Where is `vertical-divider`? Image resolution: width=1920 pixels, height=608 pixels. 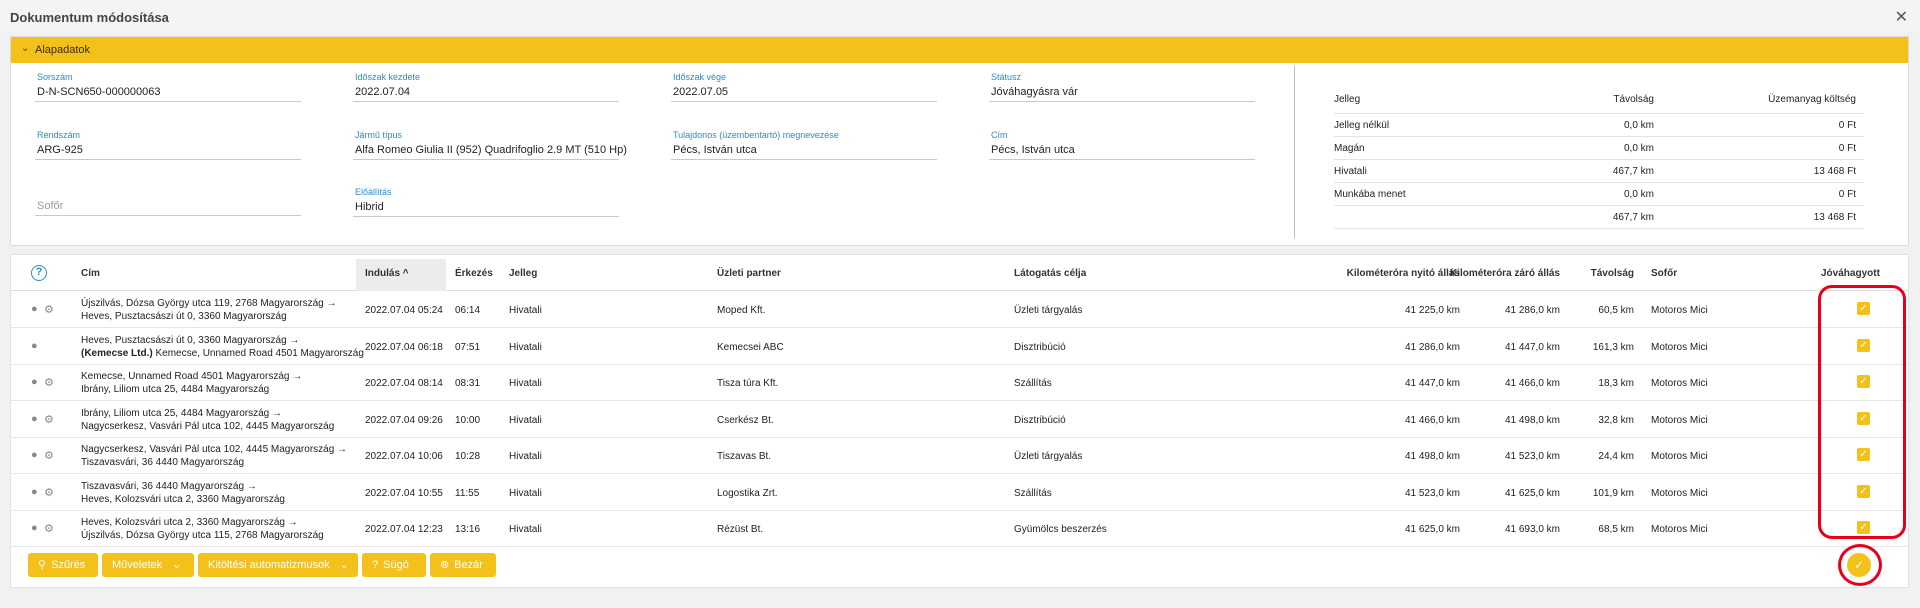 vertical-divider is located at coordinates (1294, 152).